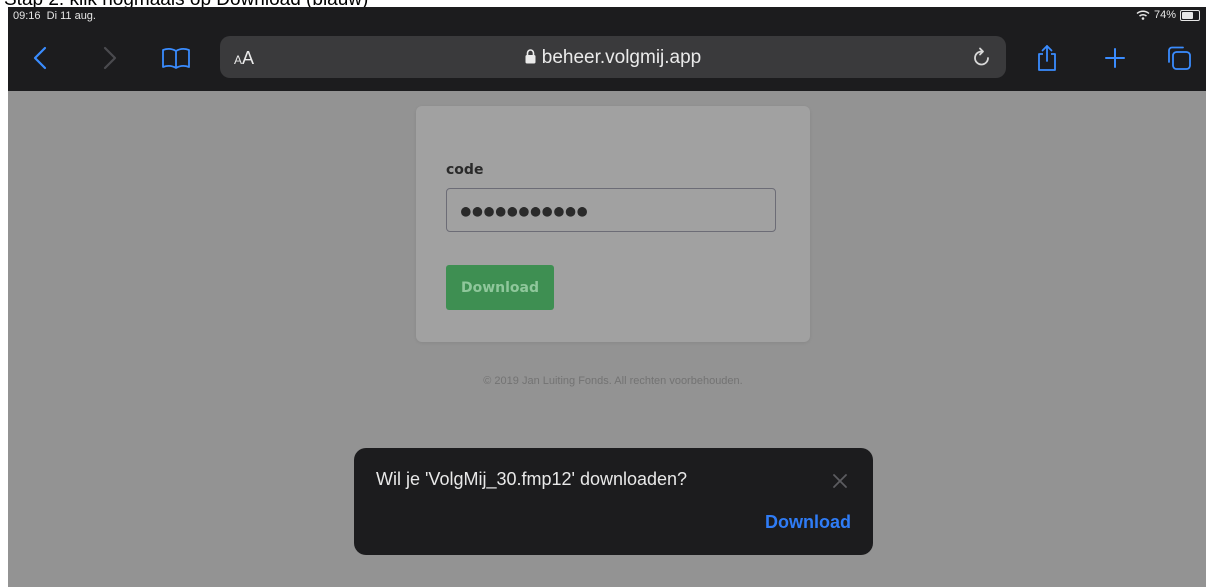  I want to click on browser-toolbar: AA beheer.volgmij.app, so click(607, 58).